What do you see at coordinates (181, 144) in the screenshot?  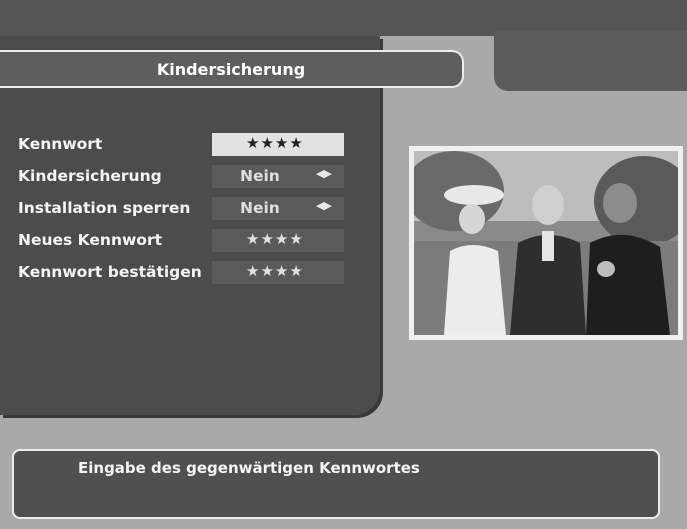 I see `menu-item-kennwort: Kennwort ★★★★` at bounding box center [181, 144].